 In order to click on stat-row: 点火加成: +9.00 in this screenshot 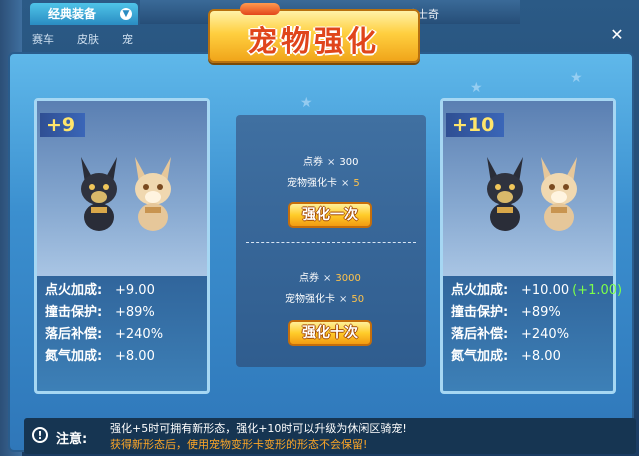, I will do `click(104, 290)`.